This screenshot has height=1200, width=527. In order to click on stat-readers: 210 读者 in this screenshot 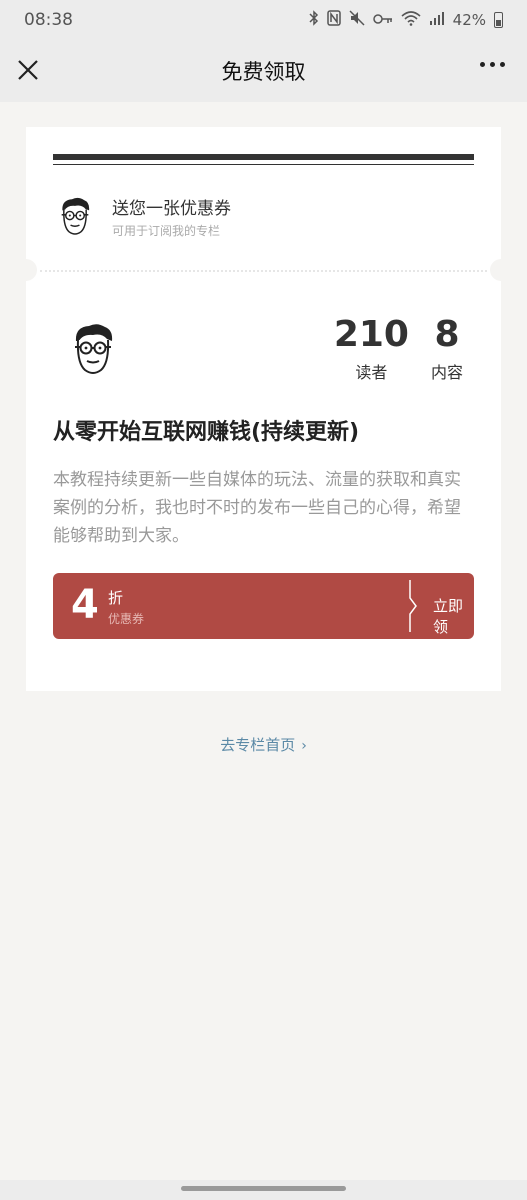, I will do `click(371, 348)`.